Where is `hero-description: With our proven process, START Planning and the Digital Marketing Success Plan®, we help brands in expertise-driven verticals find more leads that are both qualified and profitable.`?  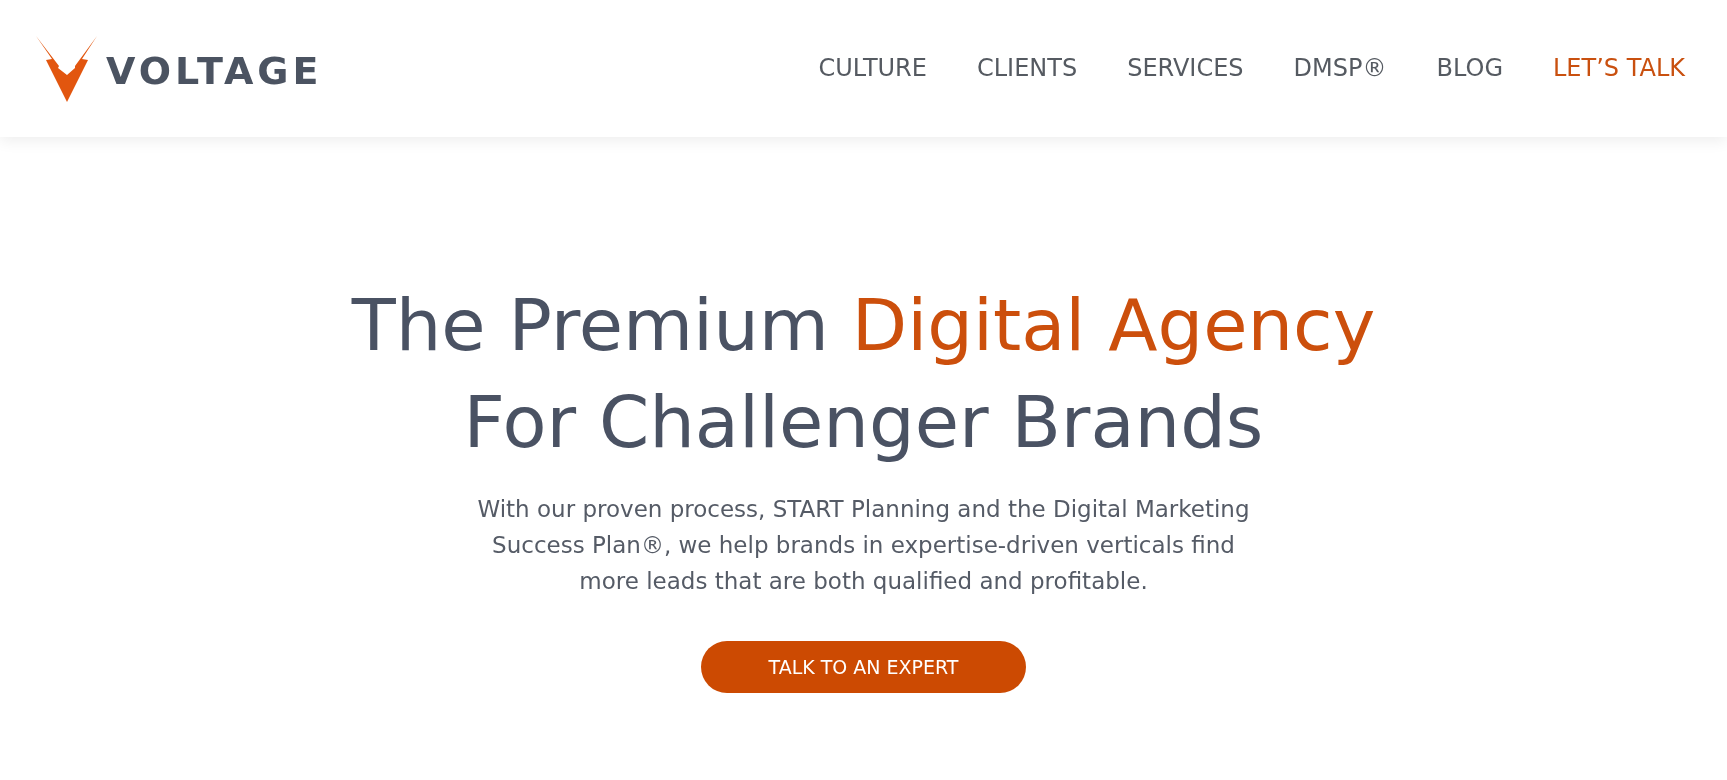
hero-description: With our proven process, START Planning and the Digital Marketing Success Plan®, we help brands in expertise-driven verticals find more leads that are both qualified and profitable. is located at coordinates (863, 545).